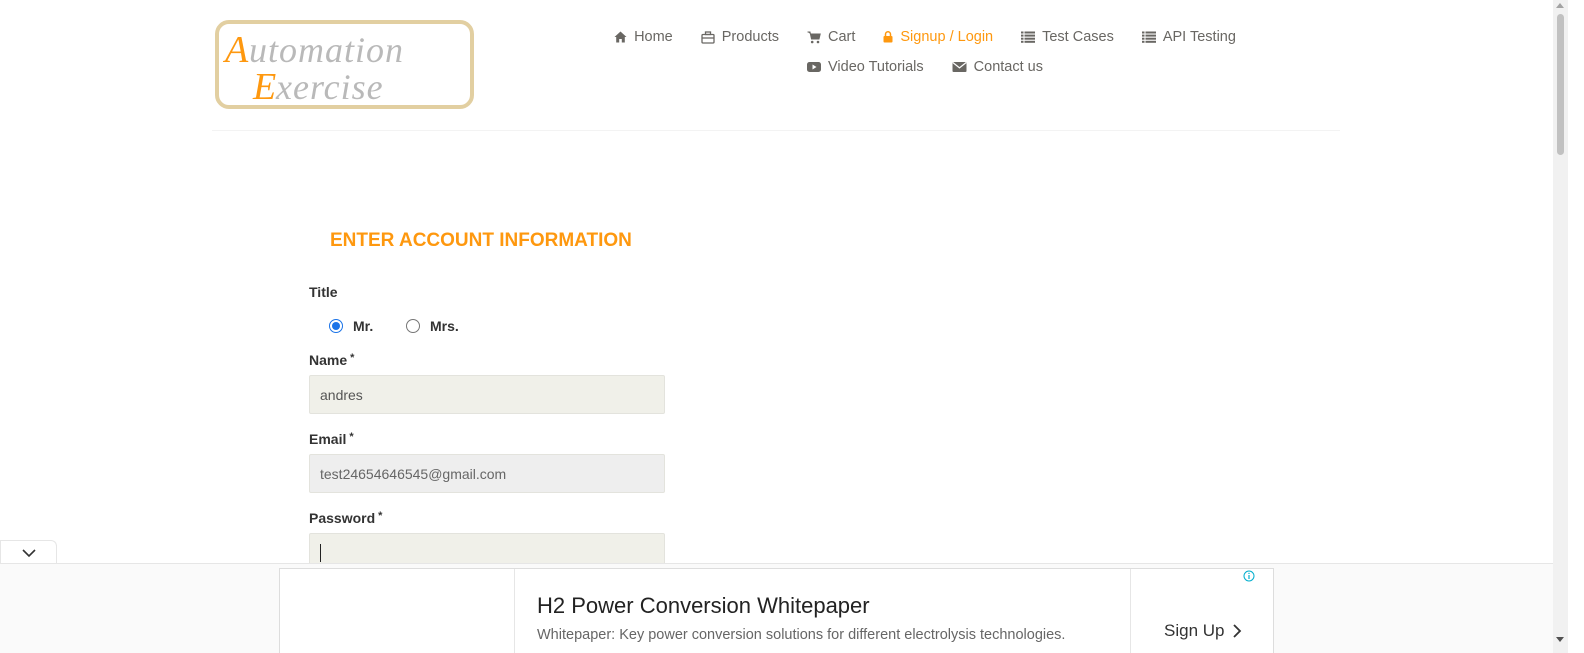  What do you see at coordinates (235, 50) in the screenshot?
I see `logo-initial-a: A` at bounding box center [235, 50].